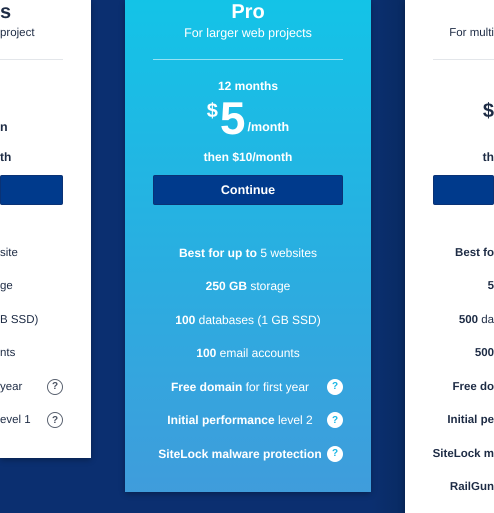 The width and height of the screenshot is (494, 513). What do you see at coordinates (269, 127) in the screenshot?
I see `price-unit: /month` at bounding box center [269, 127].